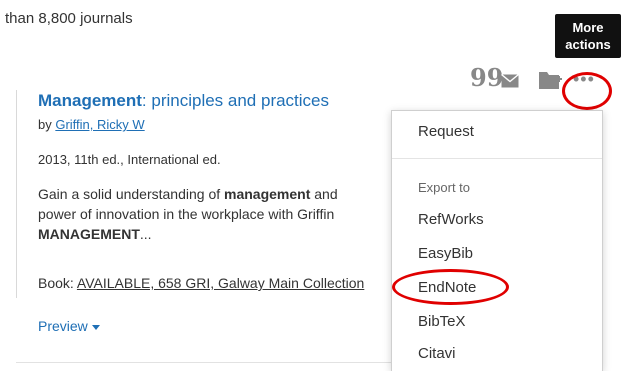  Describe the element at coordinates (99, 124) in the screenshot. I see `author-link: Griffin, Ricky W` at that location.